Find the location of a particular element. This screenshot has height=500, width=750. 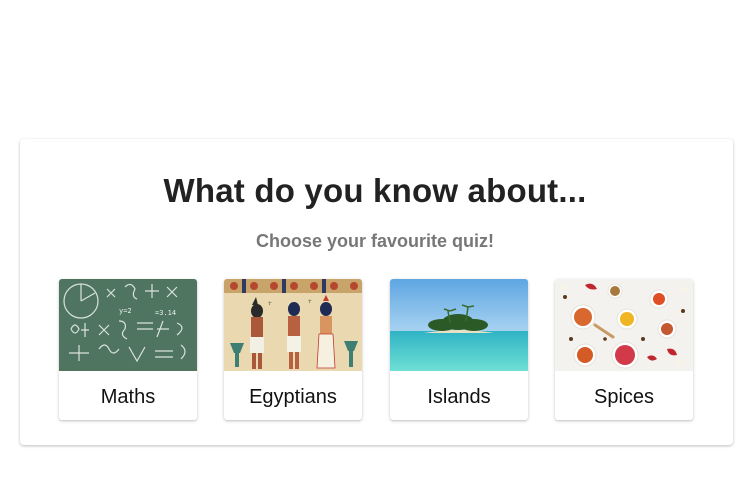

page-subtitle: Choose your favourite quiz! is located at coordinates (375, 241).